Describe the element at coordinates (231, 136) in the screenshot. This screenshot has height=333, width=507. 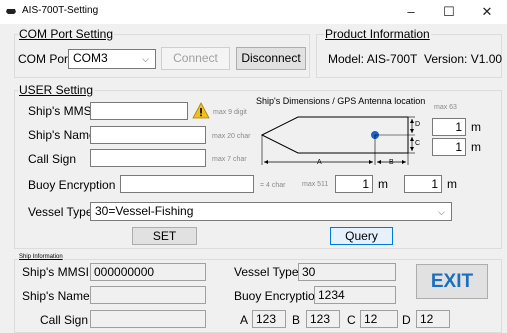
I see `ship-name-hint: max 20 char` at that location.